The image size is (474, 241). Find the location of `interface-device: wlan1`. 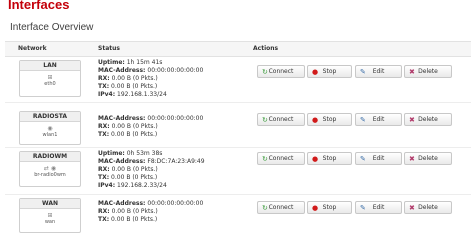

interface-device: wlan1 is located at coordinates (50, 135).